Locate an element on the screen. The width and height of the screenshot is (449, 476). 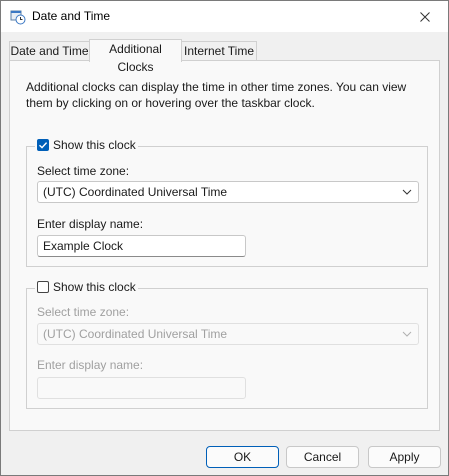
cancel-button: Cancel is located at coordinates (322, 457).